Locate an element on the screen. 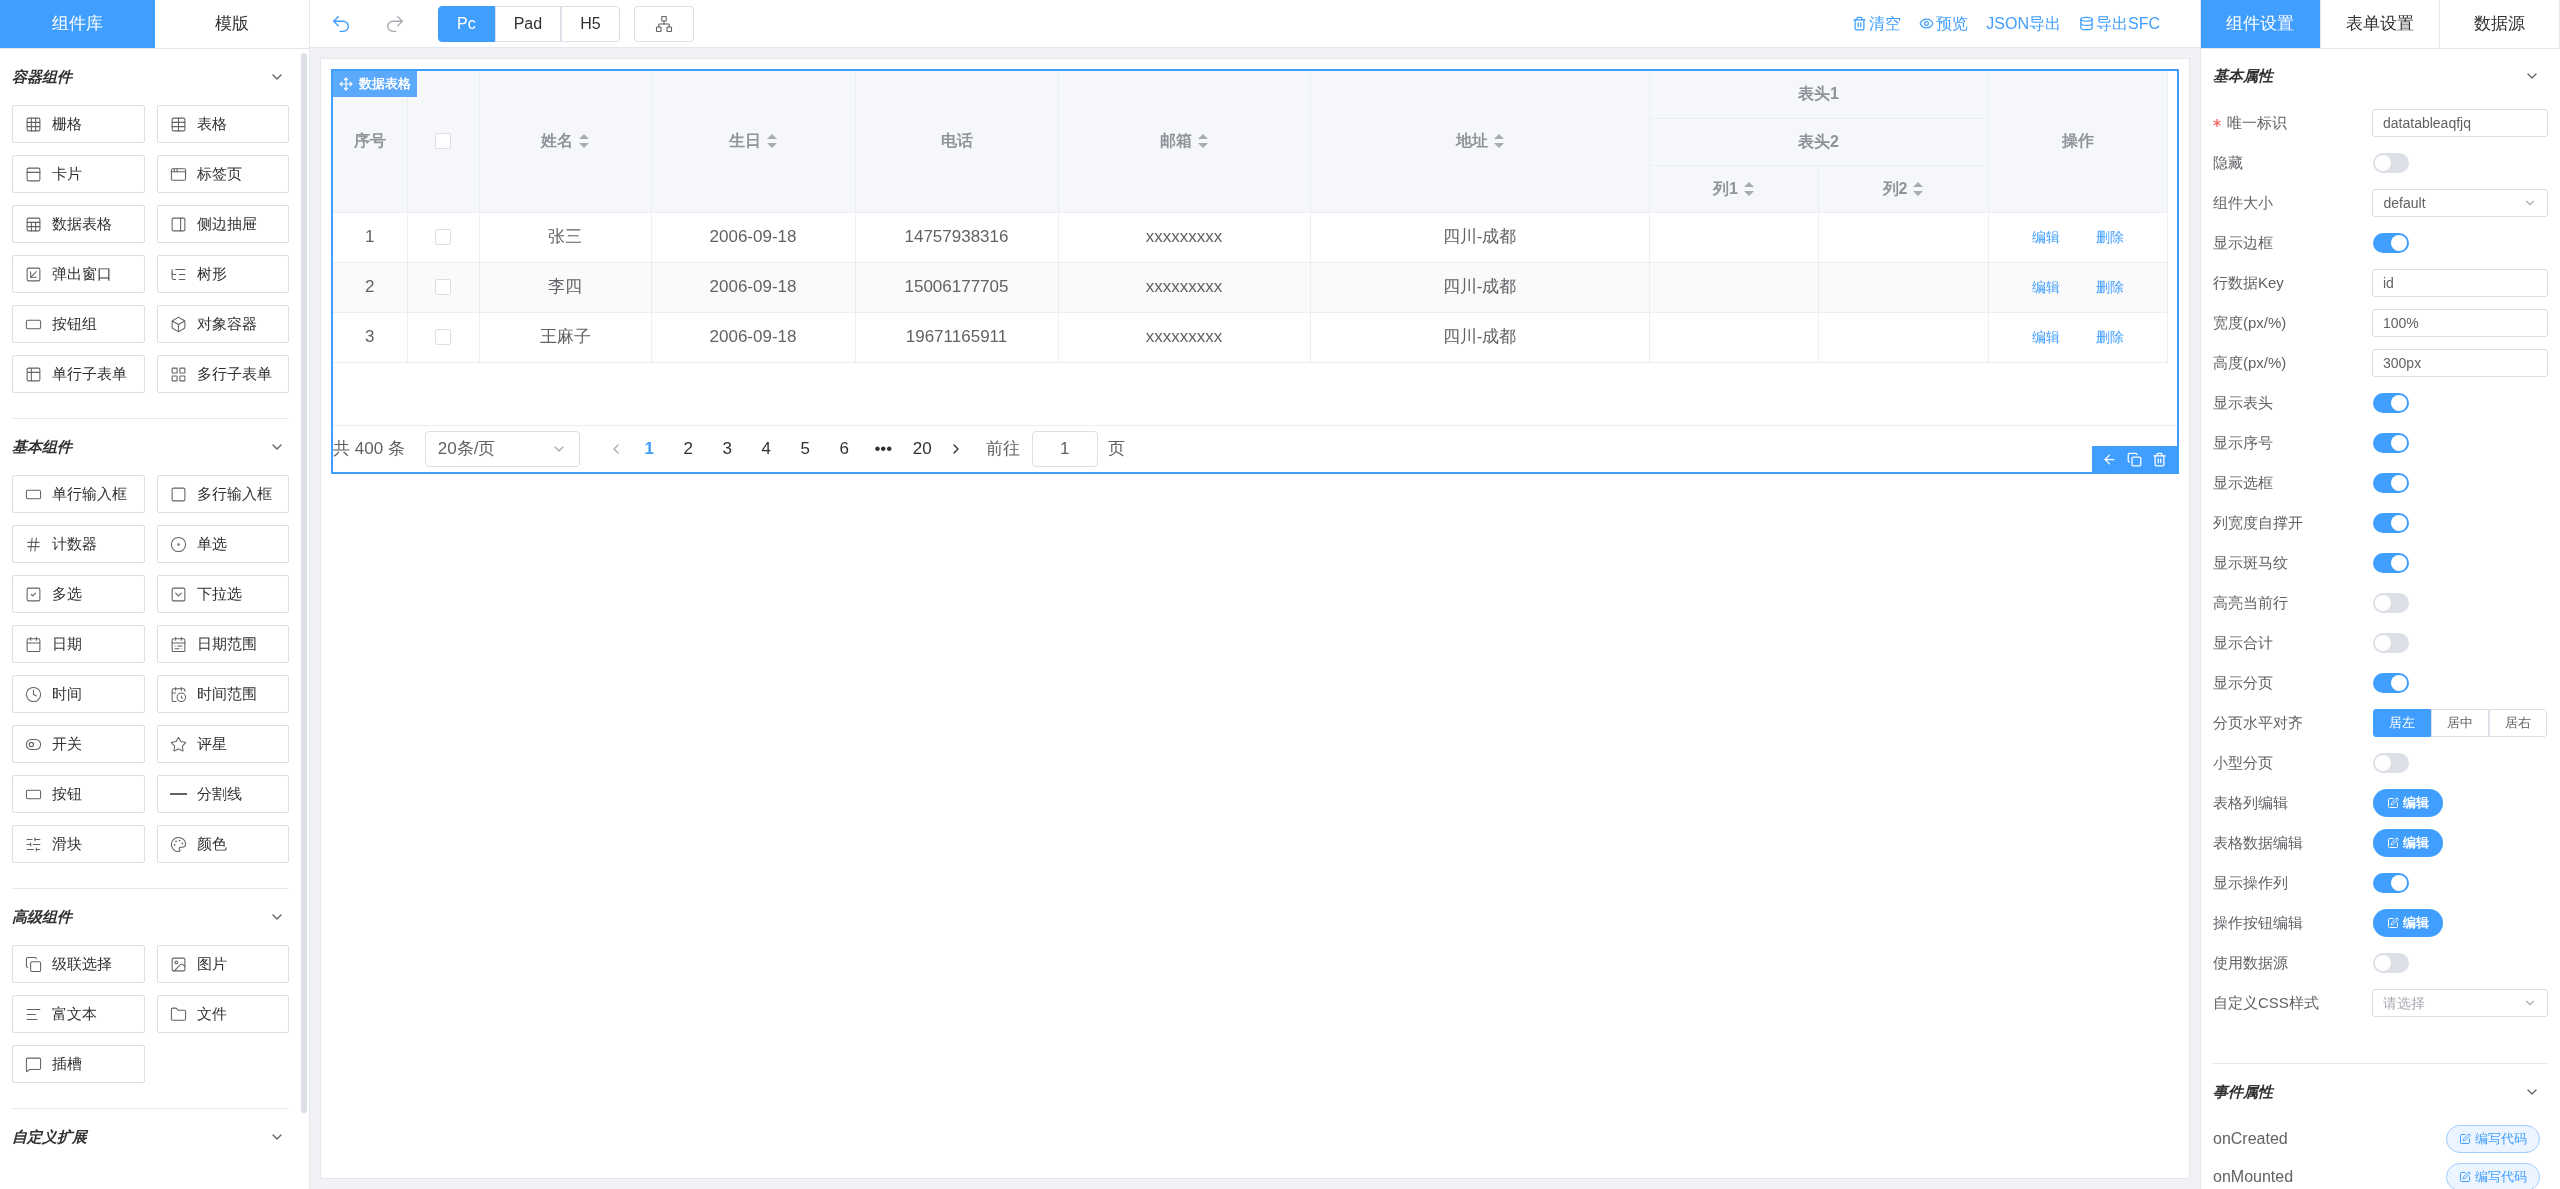 Image resolution: width=2560 pixels, height=1189 pixels. component-item: 表格 is located at coordinates (222, 124).